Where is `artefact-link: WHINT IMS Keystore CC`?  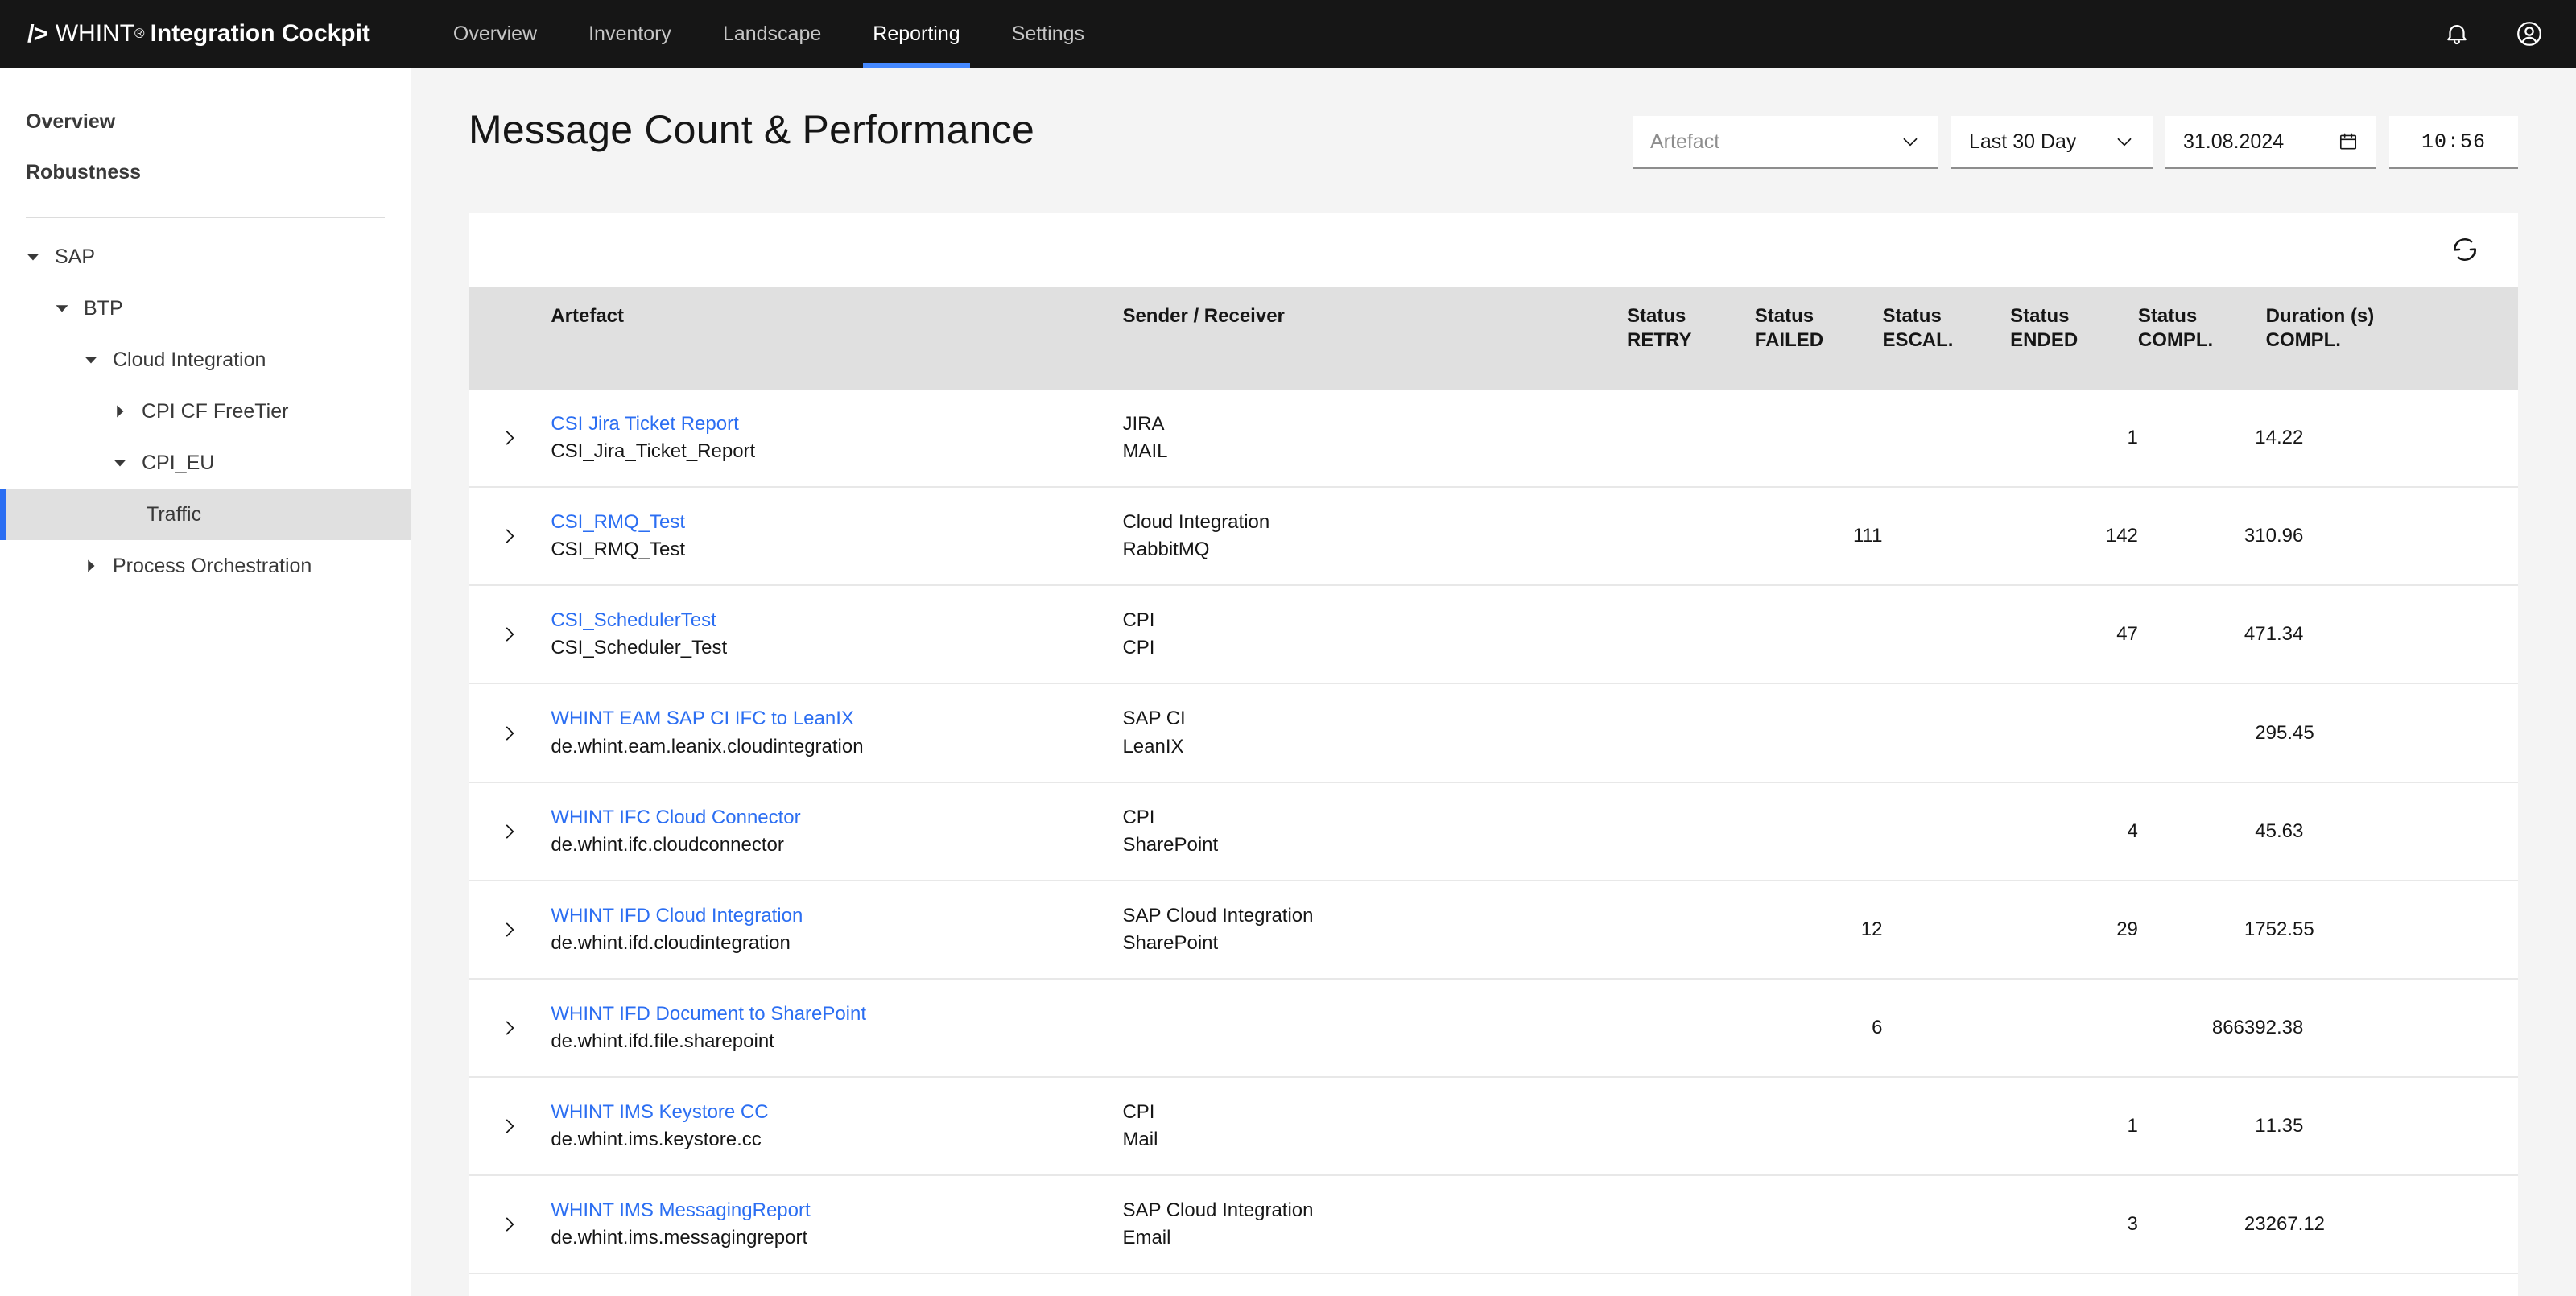 artefact-link: WHINT IMS Keystore CC is located at coordinates (836, 1112).